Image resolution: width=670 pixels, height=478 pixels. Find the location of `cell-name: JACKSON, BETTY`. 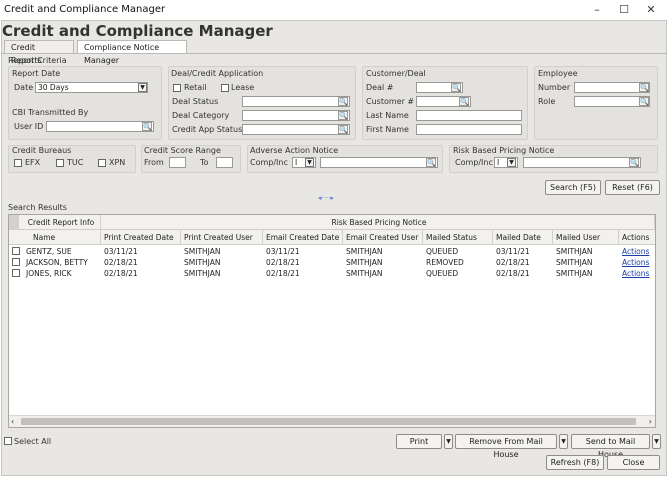

cell-name: JACKSON, BETTY is located at coordinates (57, 262).